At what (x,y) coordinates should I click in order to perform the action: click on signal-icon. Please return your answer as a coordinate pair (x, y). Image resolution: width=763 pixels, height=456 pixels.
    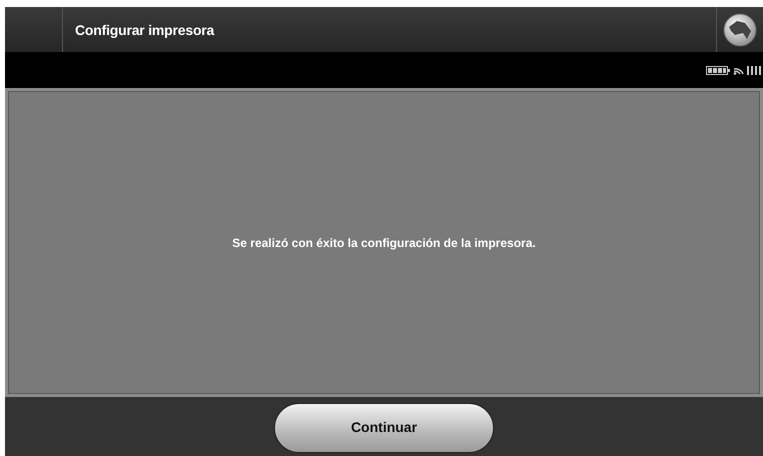
    Looking at the image, I should click on (754, 70).